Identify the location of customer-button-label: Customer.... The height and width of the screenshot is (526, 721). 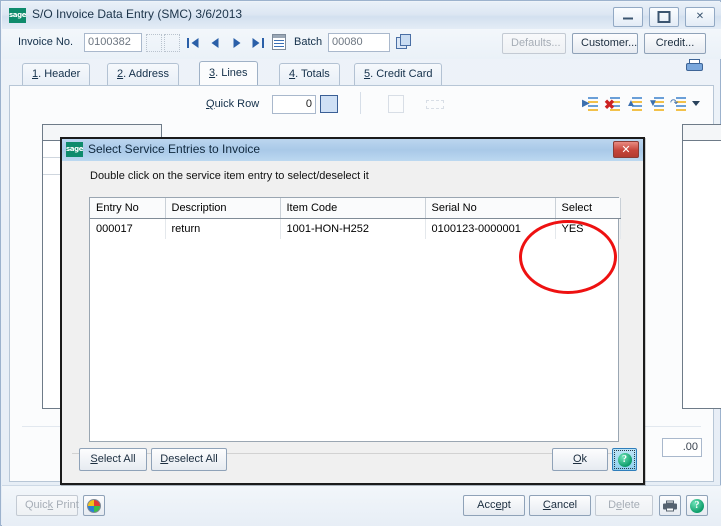
(609, 43).